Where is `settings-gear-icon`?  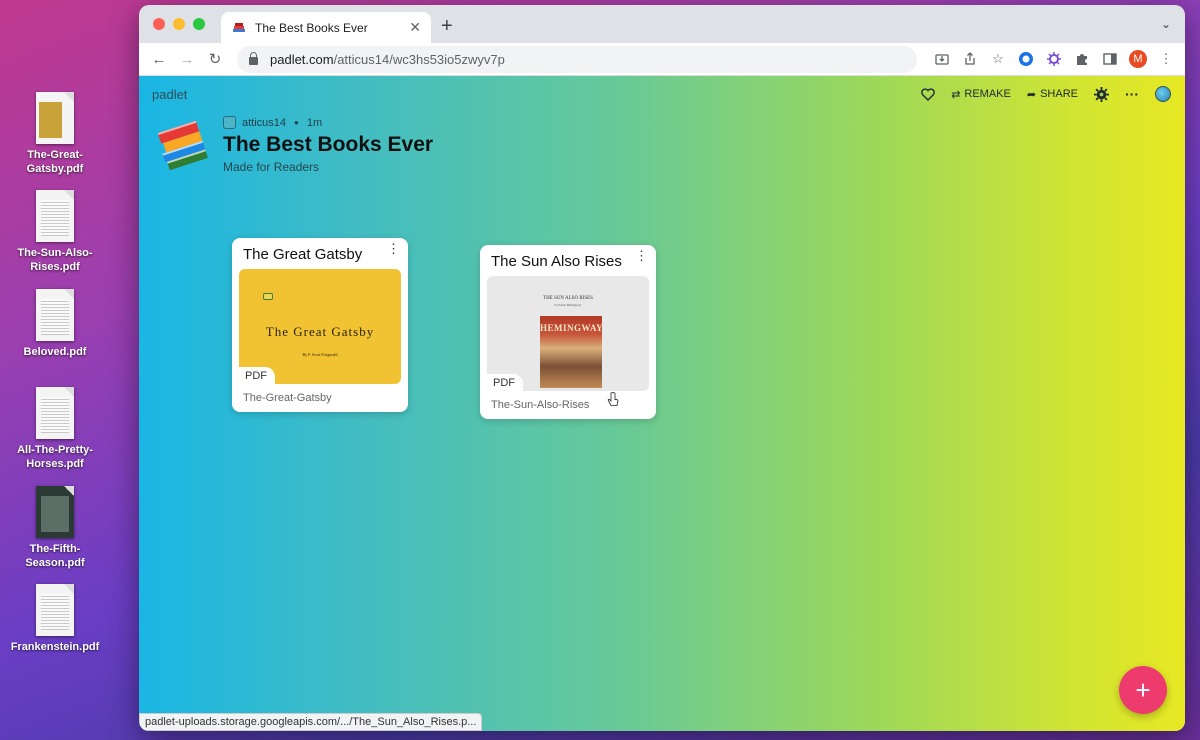 settings-gear-icon is located at coordinates (1101, 94).